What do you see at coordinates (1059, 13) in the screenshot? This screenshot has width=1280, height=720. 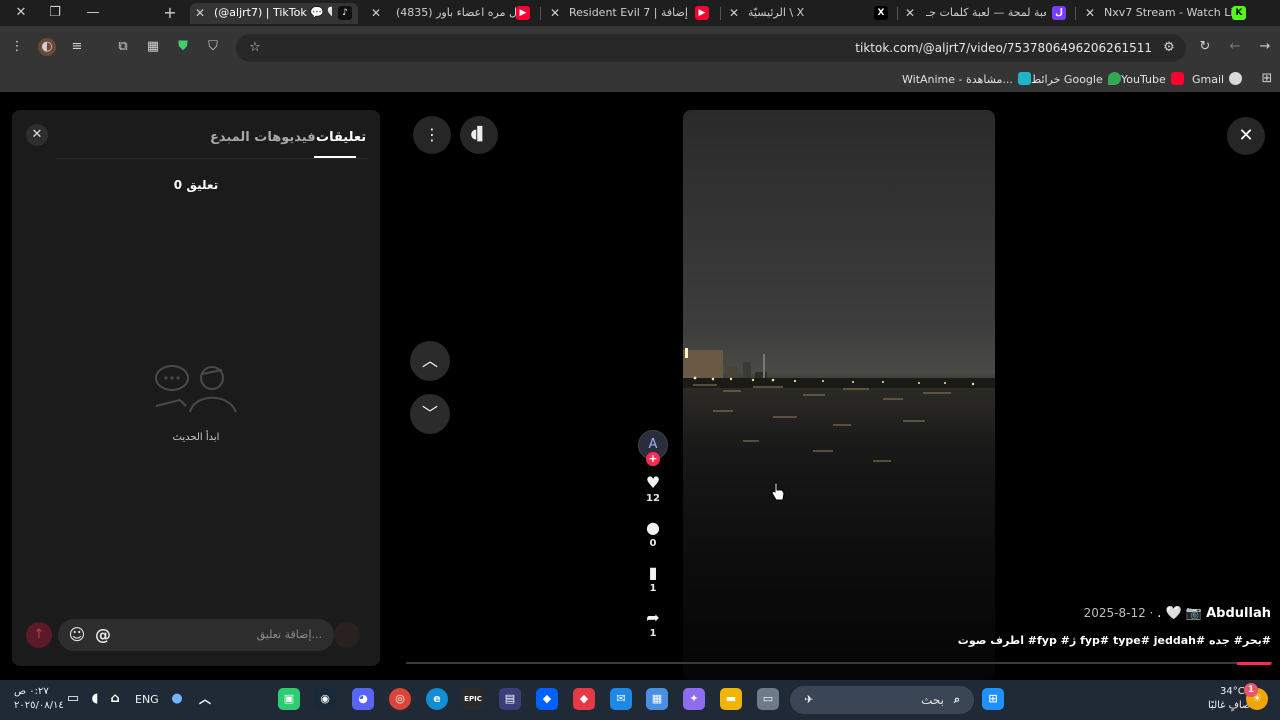 I see `lamha-icon: ل` at bounding box center [1059, 13].